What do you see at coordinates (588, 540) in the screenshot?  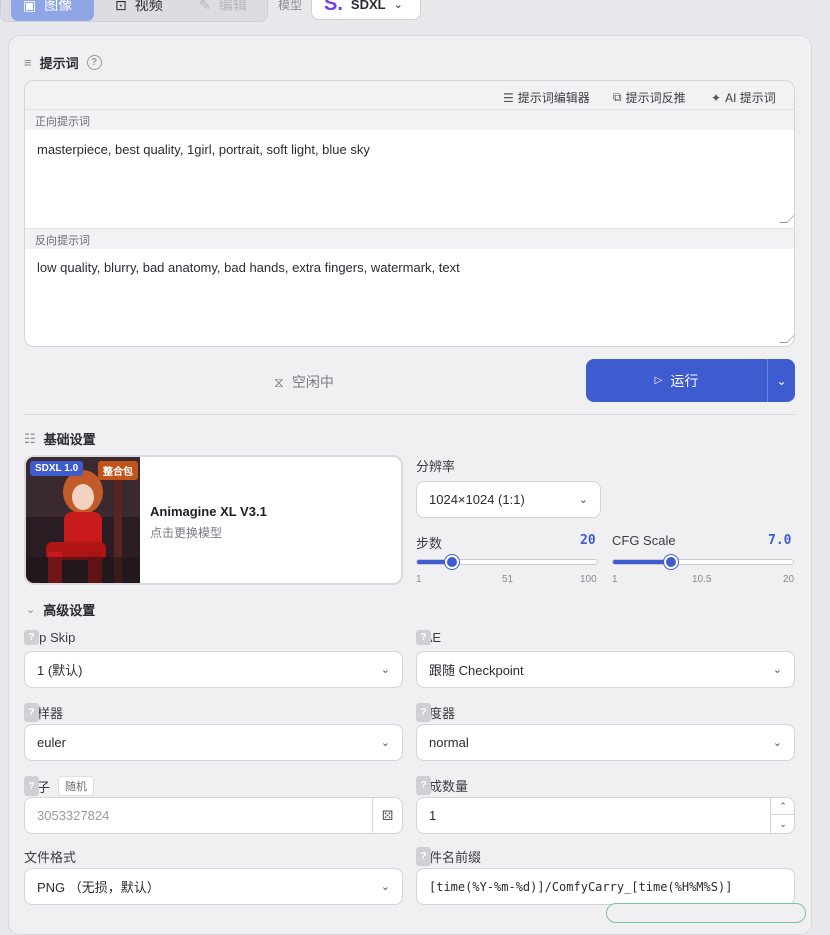 I see `steps-value: 20` at bounding box center [588, 540].